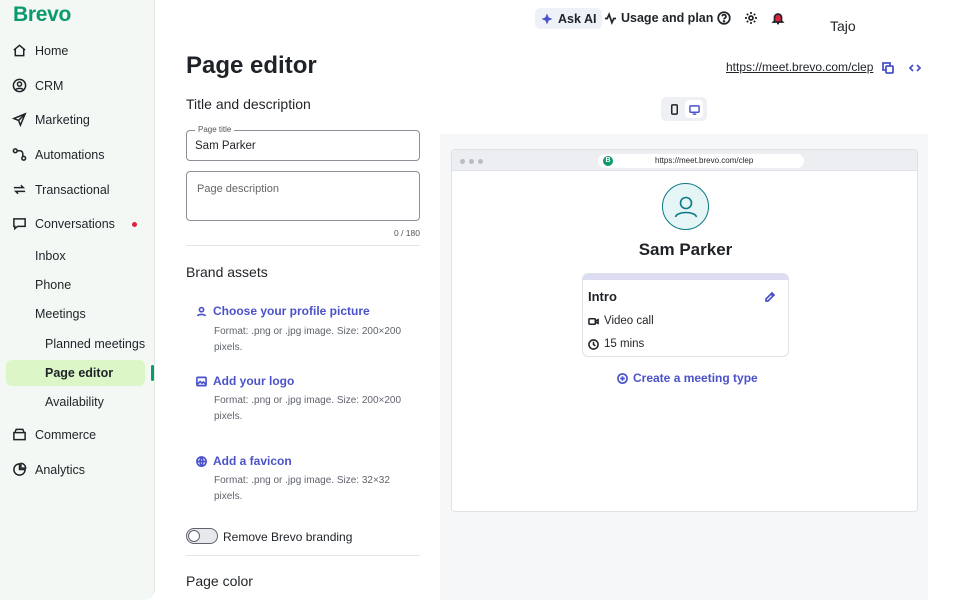  What do you see at coordinates (704, 160) in the screenshot?
I see `address-url: https://meet.brevo.com/clep` at bounding box center [704, 160].